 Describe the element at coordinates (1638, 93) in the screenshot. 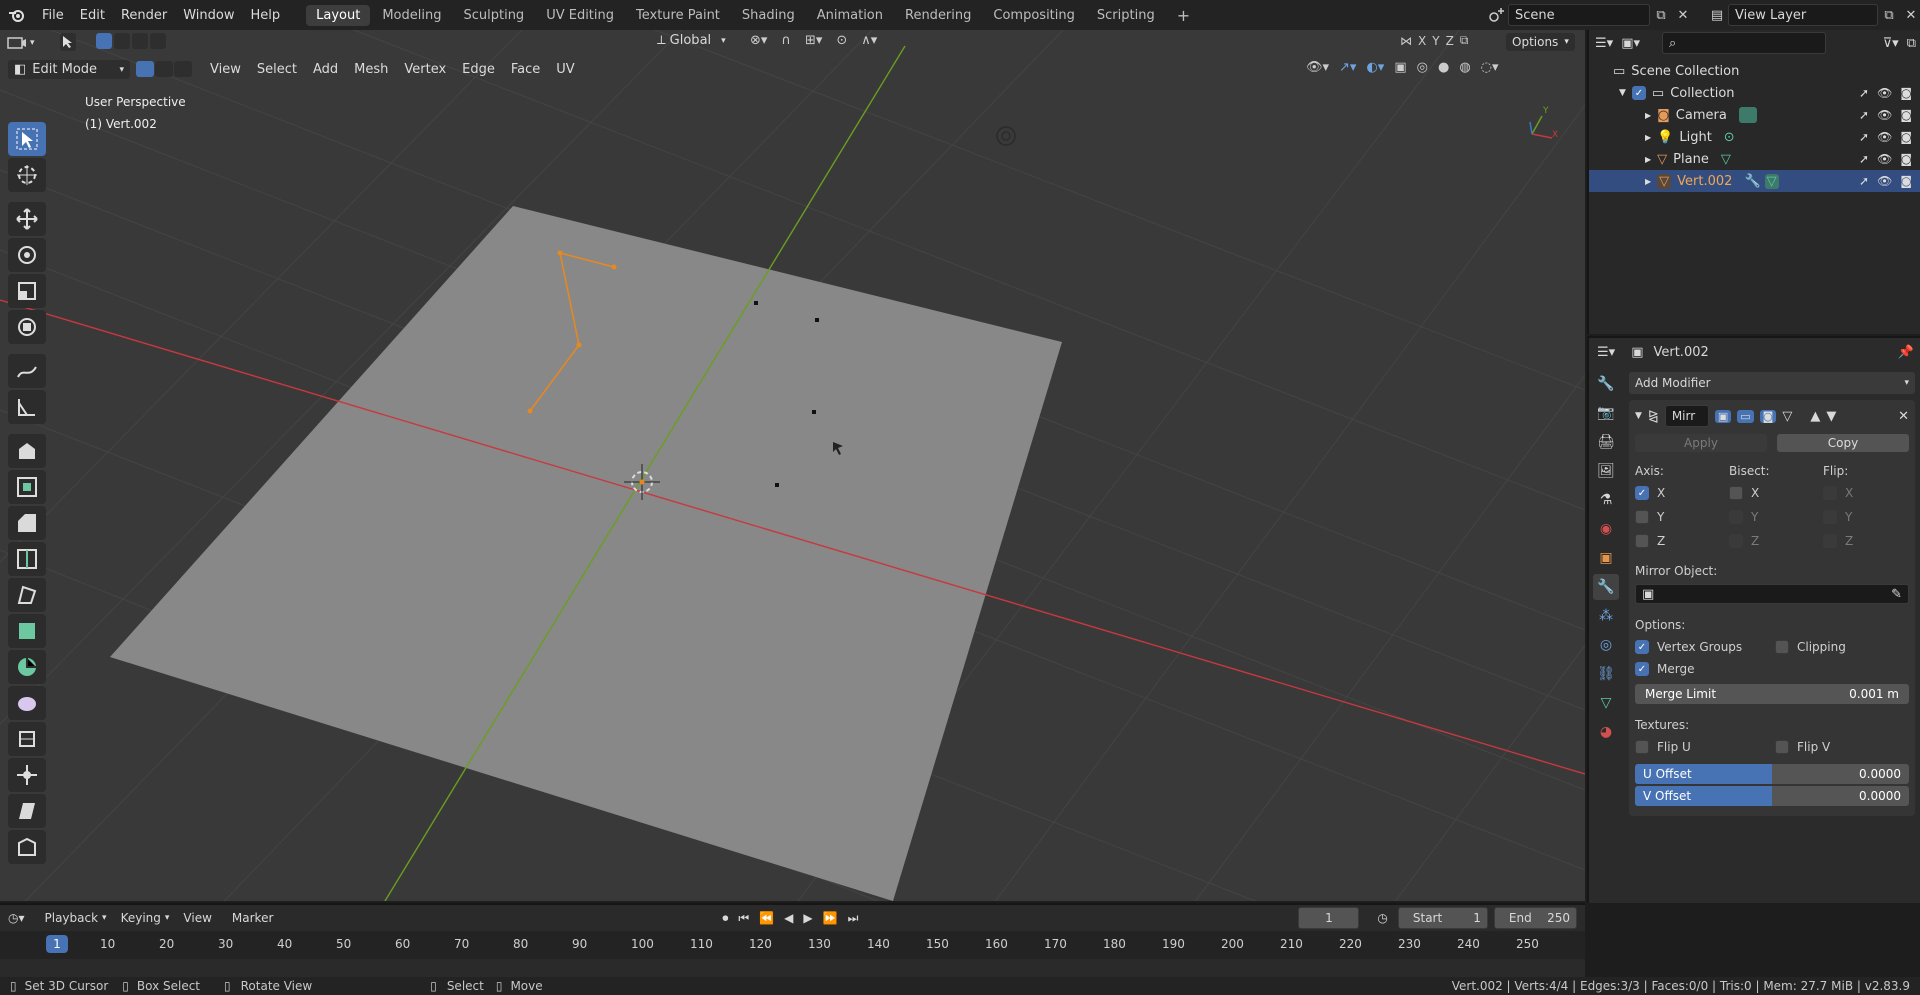

I see `collection-checkbox: ✓` at that location.